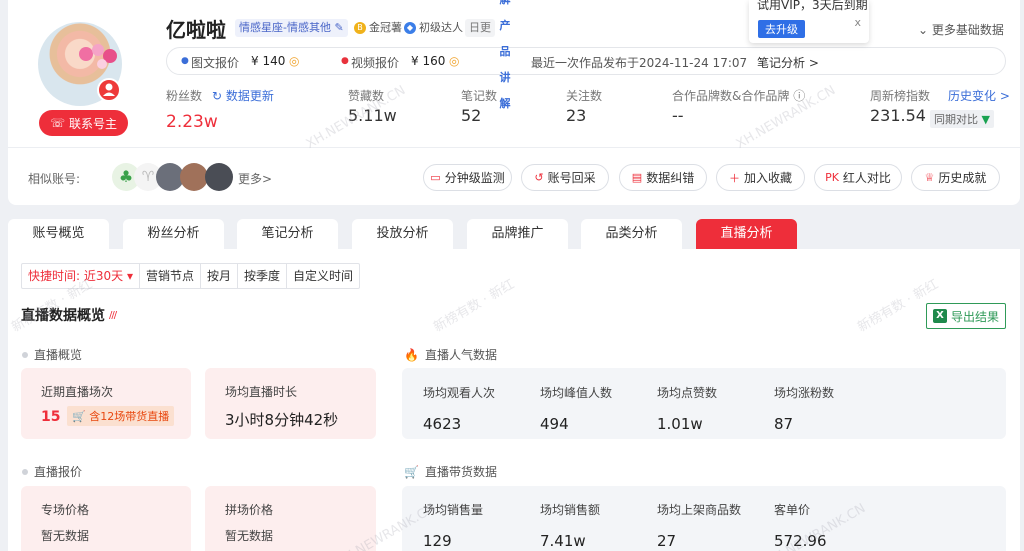 This screenshot has width=1024, height=551. What do you see at coordinates (378, 28) in the screenshot?
I see `crown-tag: B 金冠薯` at bounding box center [378, 28].